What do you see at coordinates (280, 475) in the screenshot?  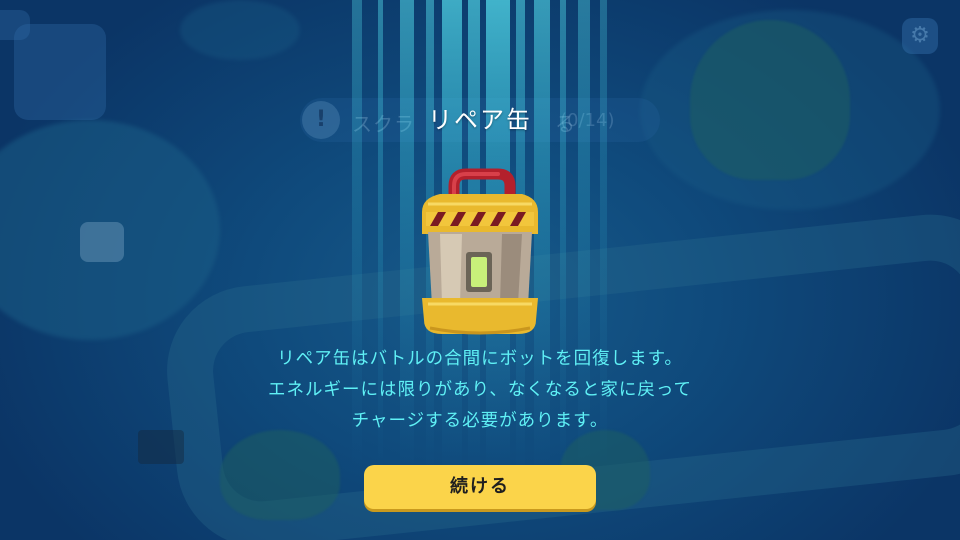 I see `background-tree` at bounding box center [280, 475].